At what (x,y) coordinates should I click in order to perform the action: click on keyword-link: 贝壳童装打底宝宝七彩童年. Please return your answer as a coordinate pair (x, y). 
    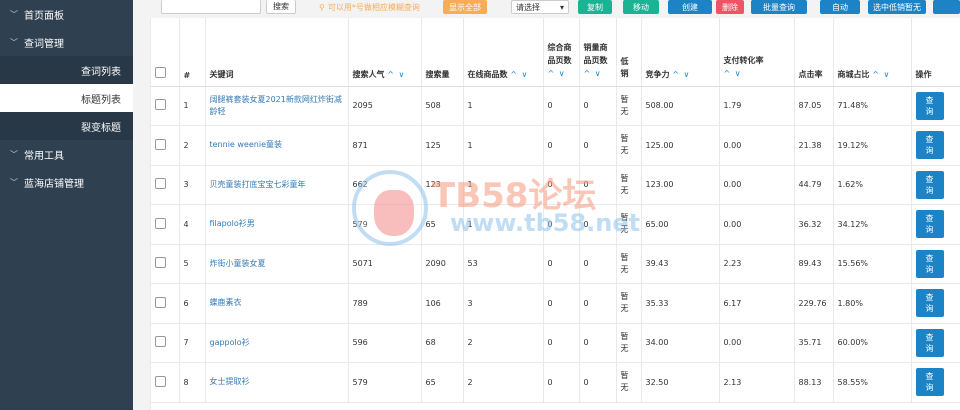
    Looking at the image, I should click on (277, 185).